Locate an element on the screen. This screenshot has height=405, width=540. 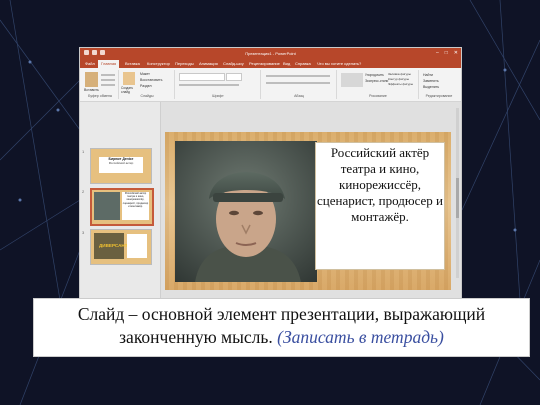
tab-home: Главная is located at coordinates (109, 64).